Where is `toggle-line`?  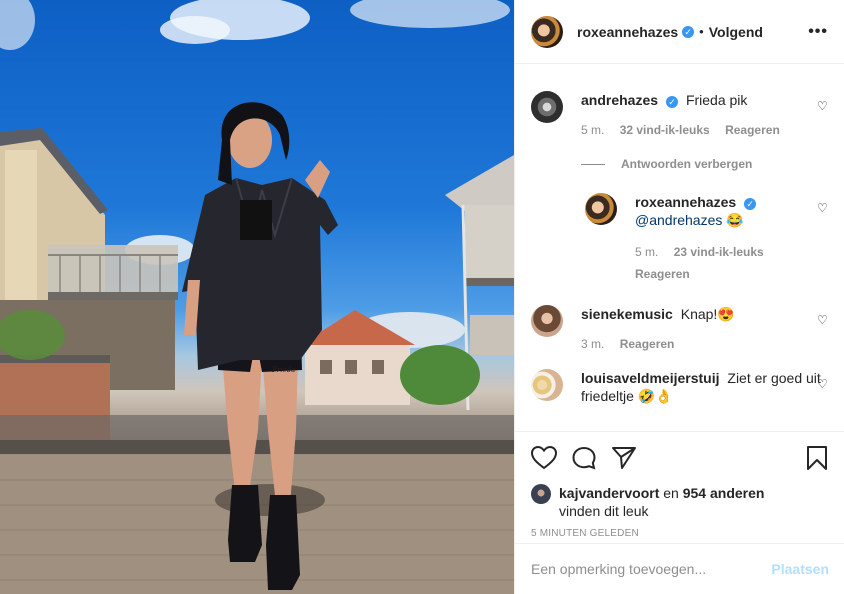
toggle-line is located at coordinates (593, 164).